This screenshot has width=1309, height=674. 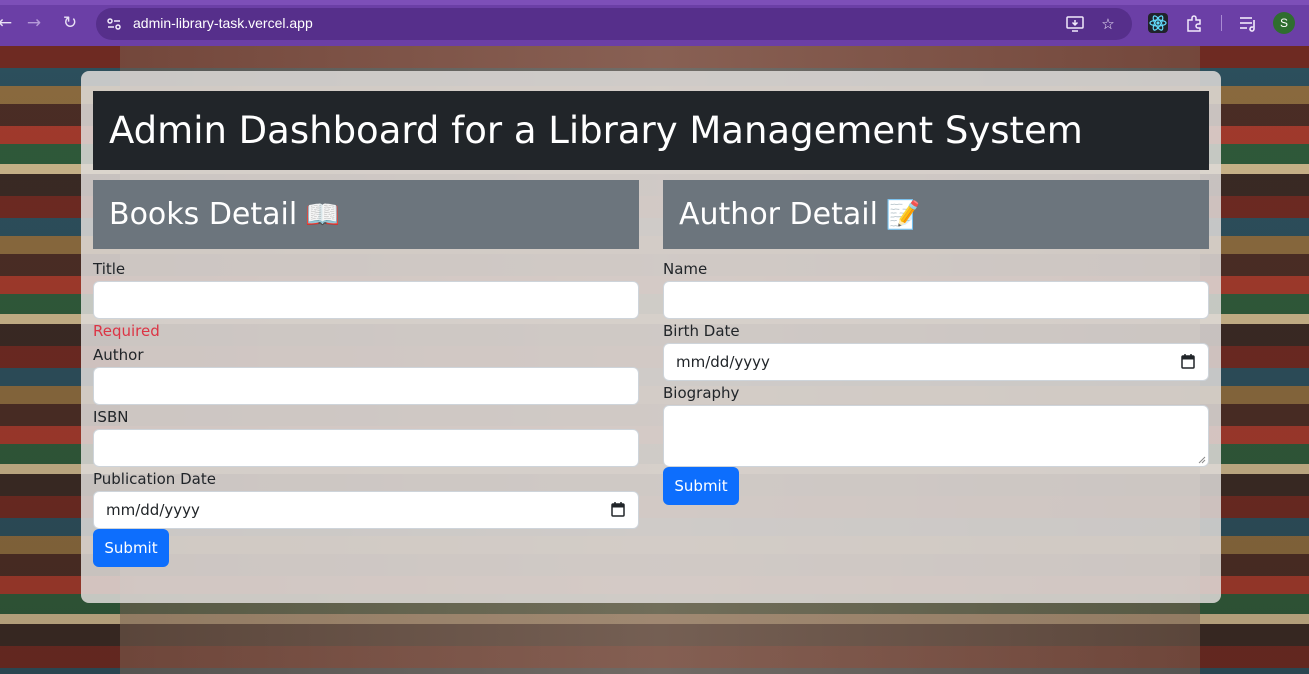 What do you see at coordinates (1221, 23) in the screenshot?
I see `toolbar-separator` at bounding box center [1221, 23].